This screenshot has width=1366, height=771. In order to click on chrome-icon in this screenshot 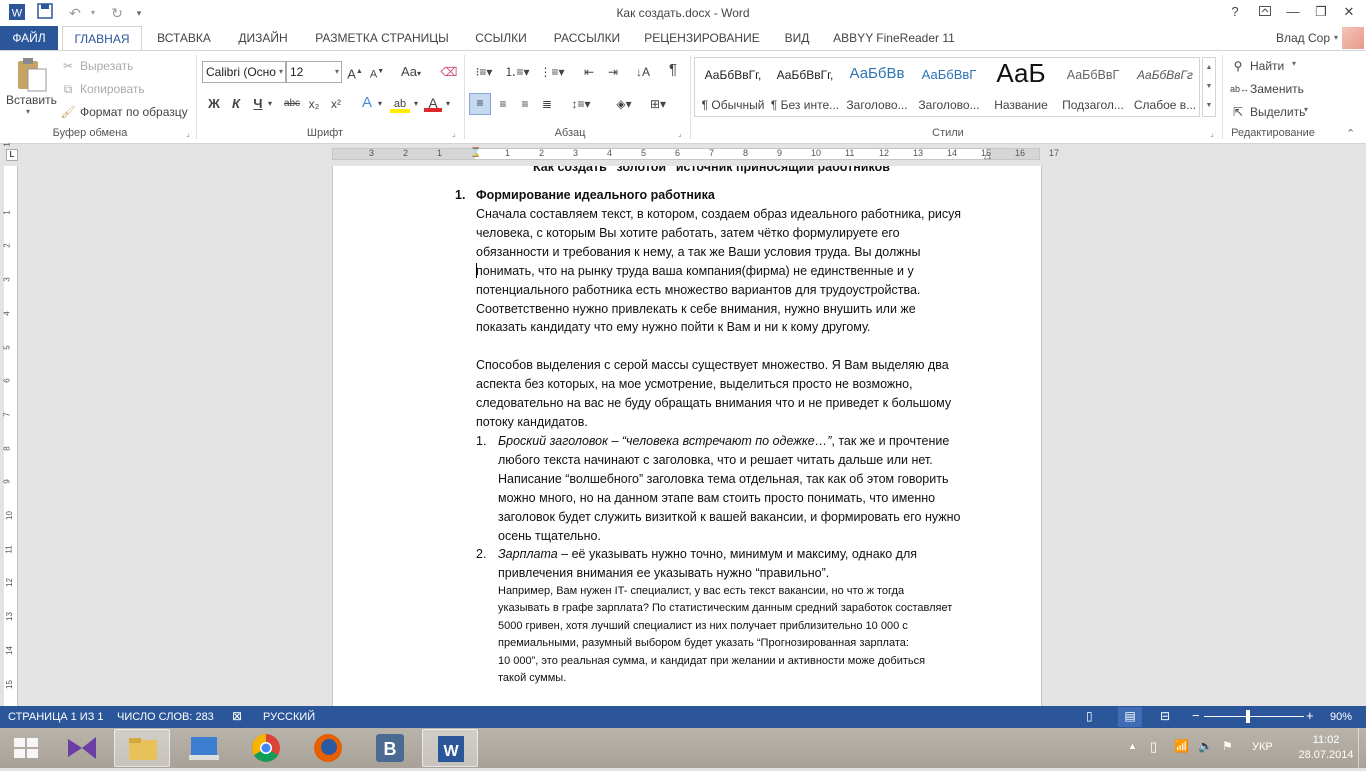, I will do `click(266, 748)`.